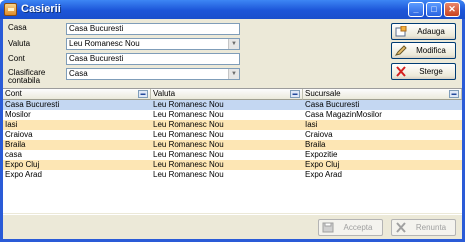  Describe the element at coordinates (401, 71) in the screenshot. I see `delete-icon` at that location.